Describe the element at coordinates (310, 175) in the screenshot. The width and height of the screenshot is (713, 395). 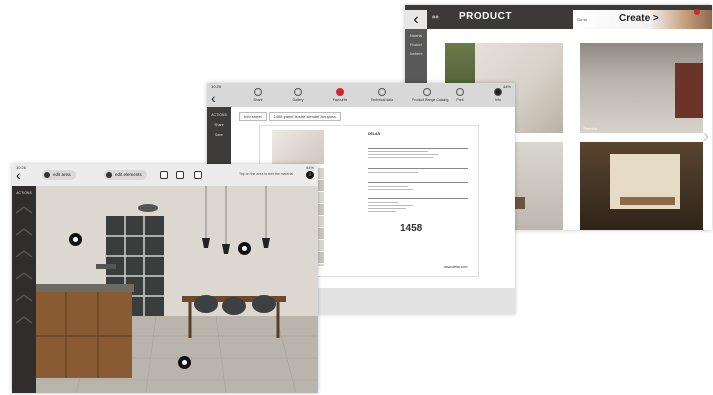
I see `info-icon: i` at that location.